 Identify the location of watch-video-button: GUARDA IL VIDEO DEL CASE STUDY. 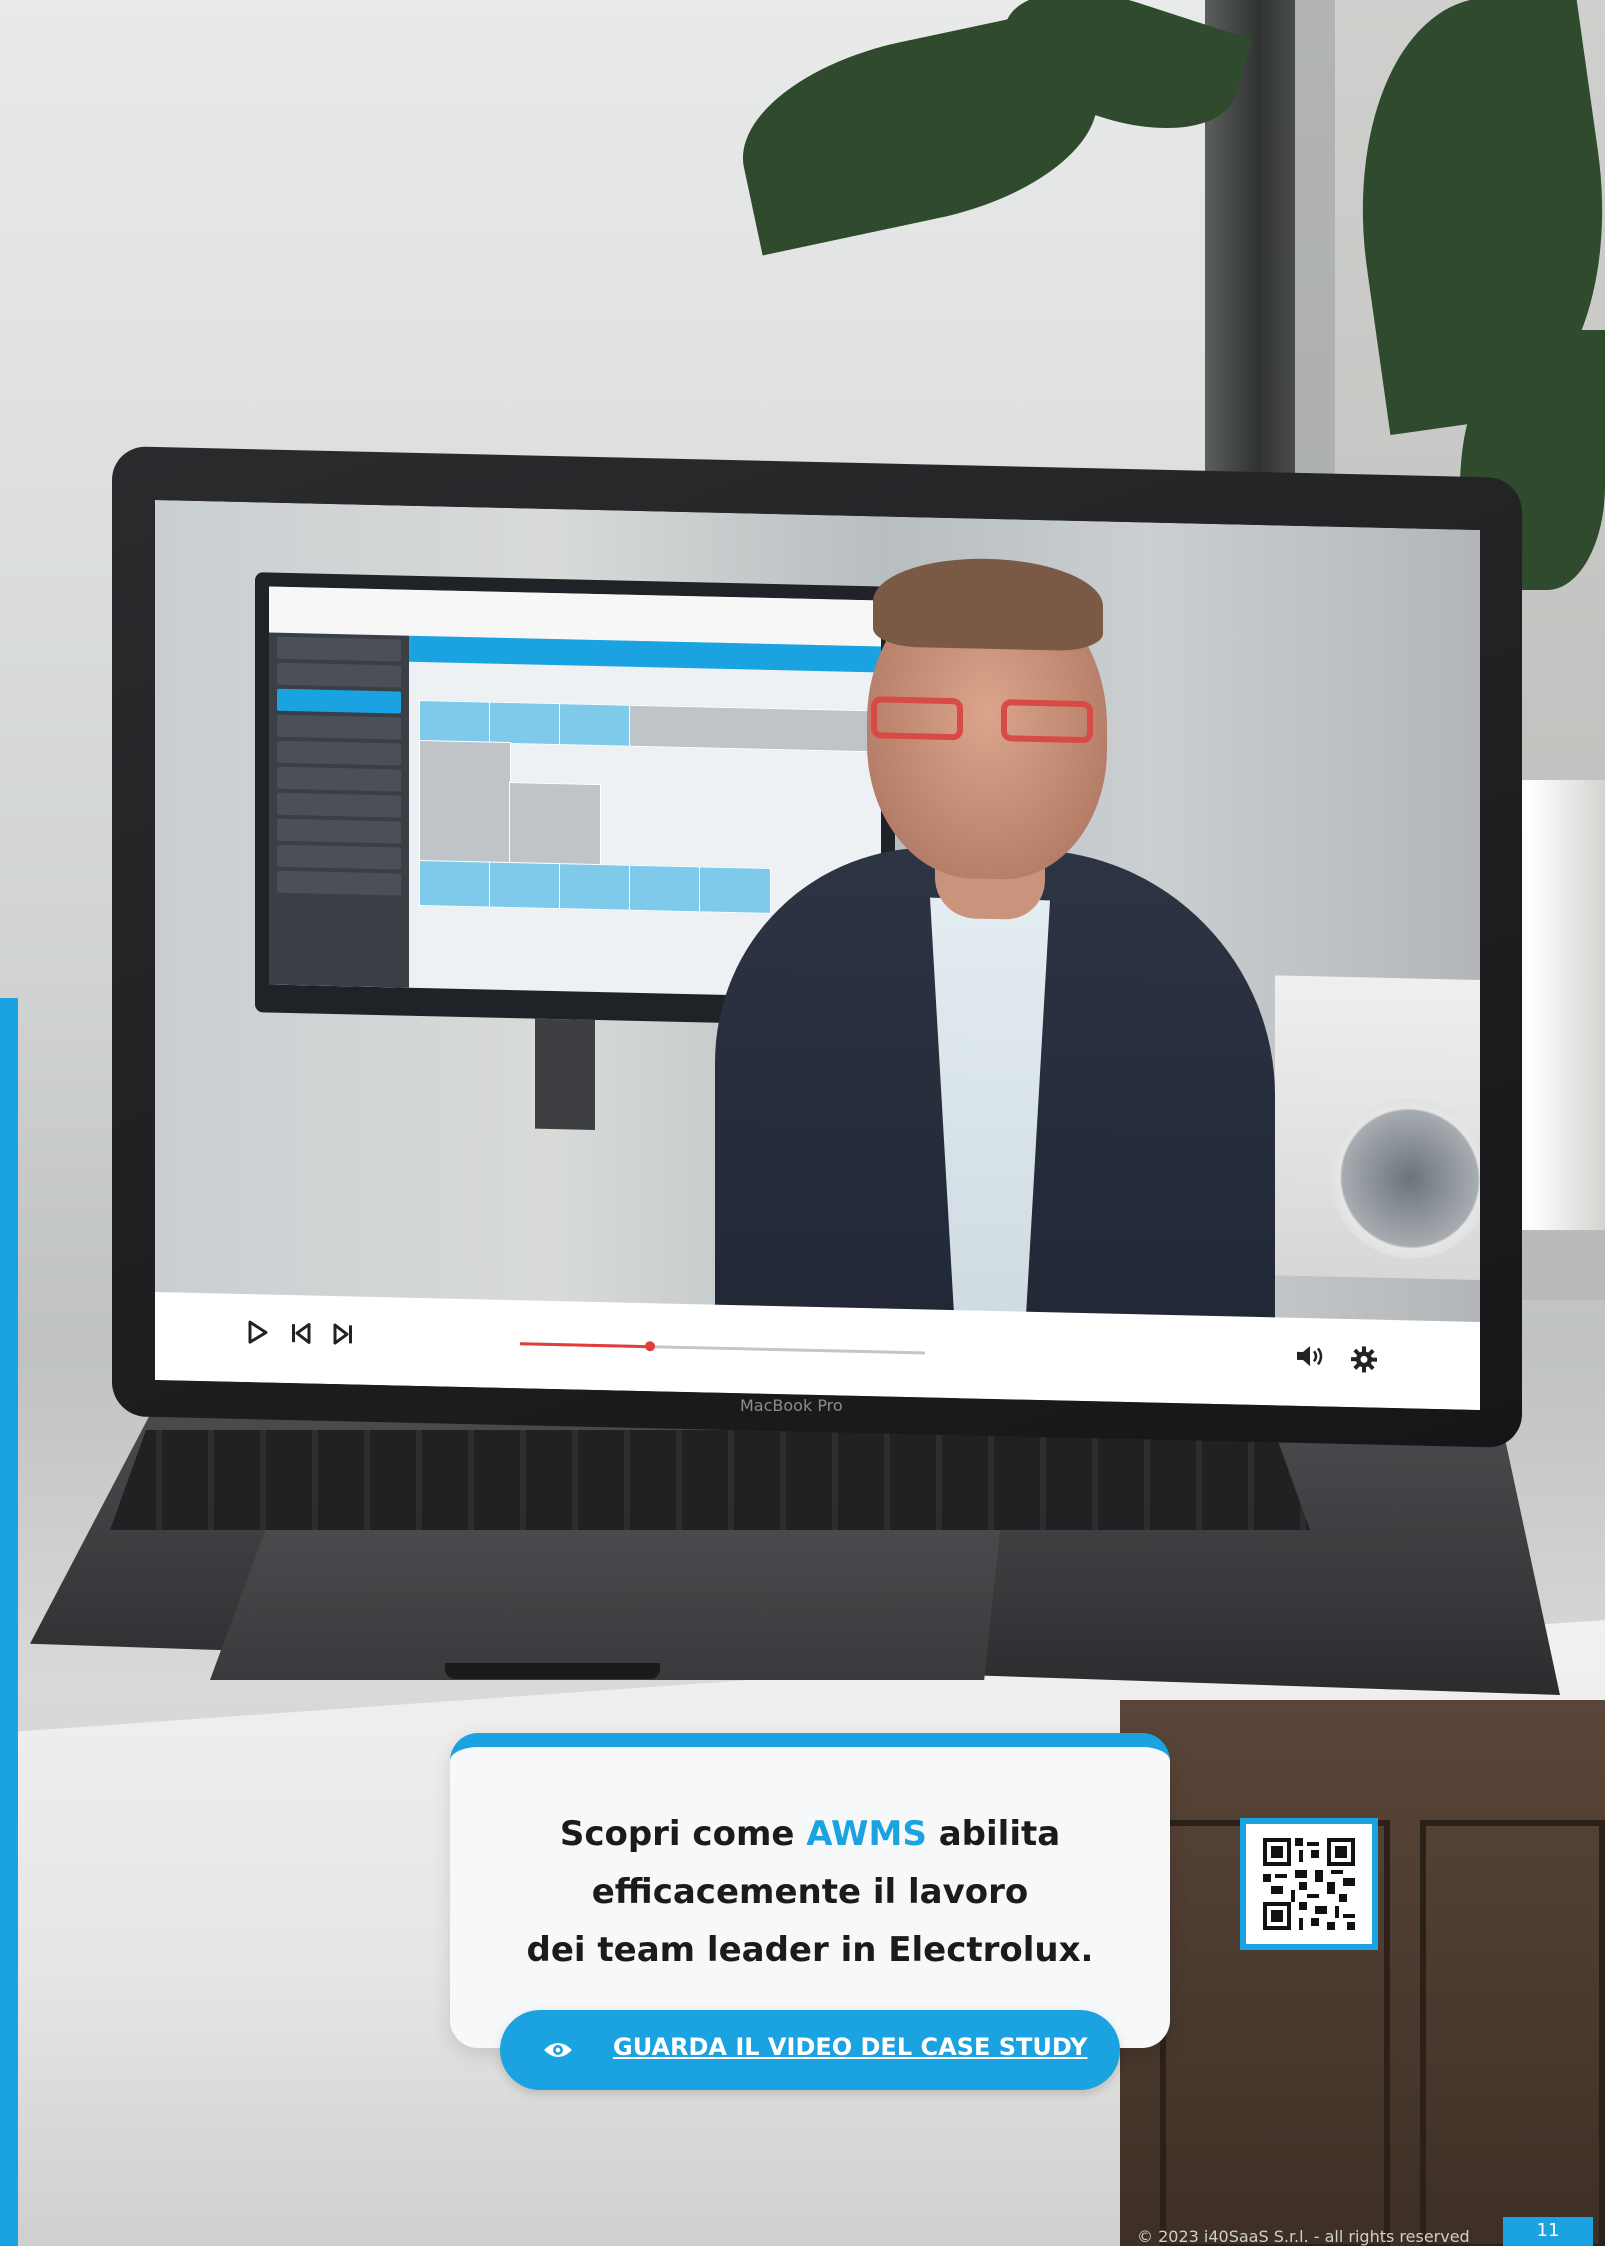
(810, 2050).